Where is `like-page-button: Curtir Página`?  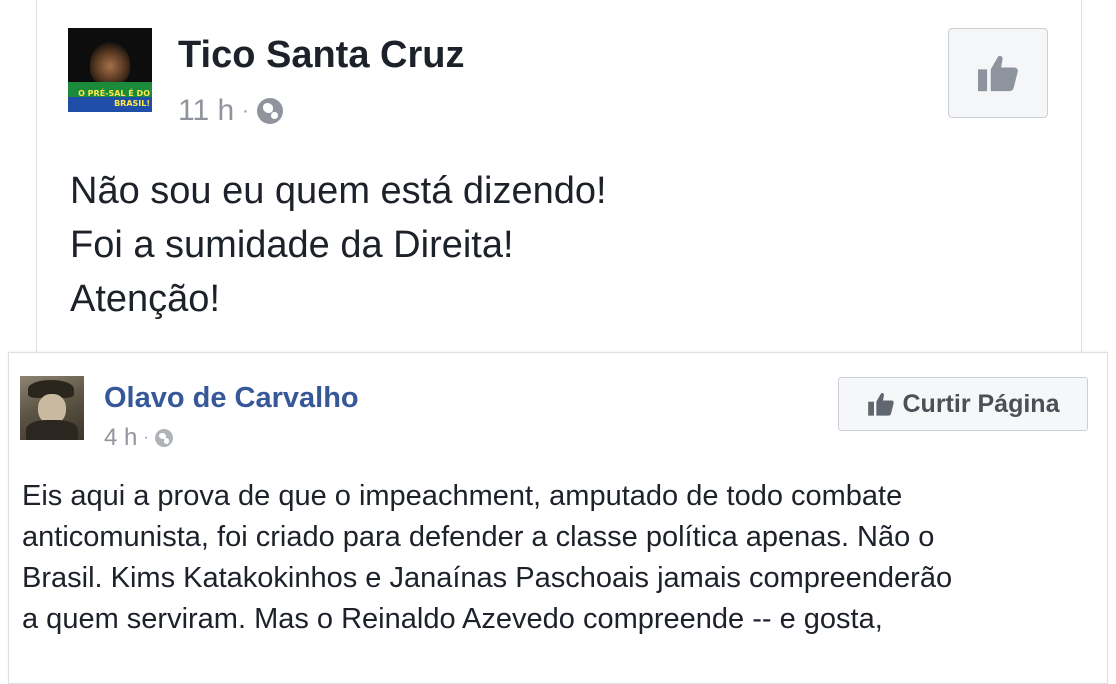
like-page-button: Curtir Página is located at coordinates (963, 404).